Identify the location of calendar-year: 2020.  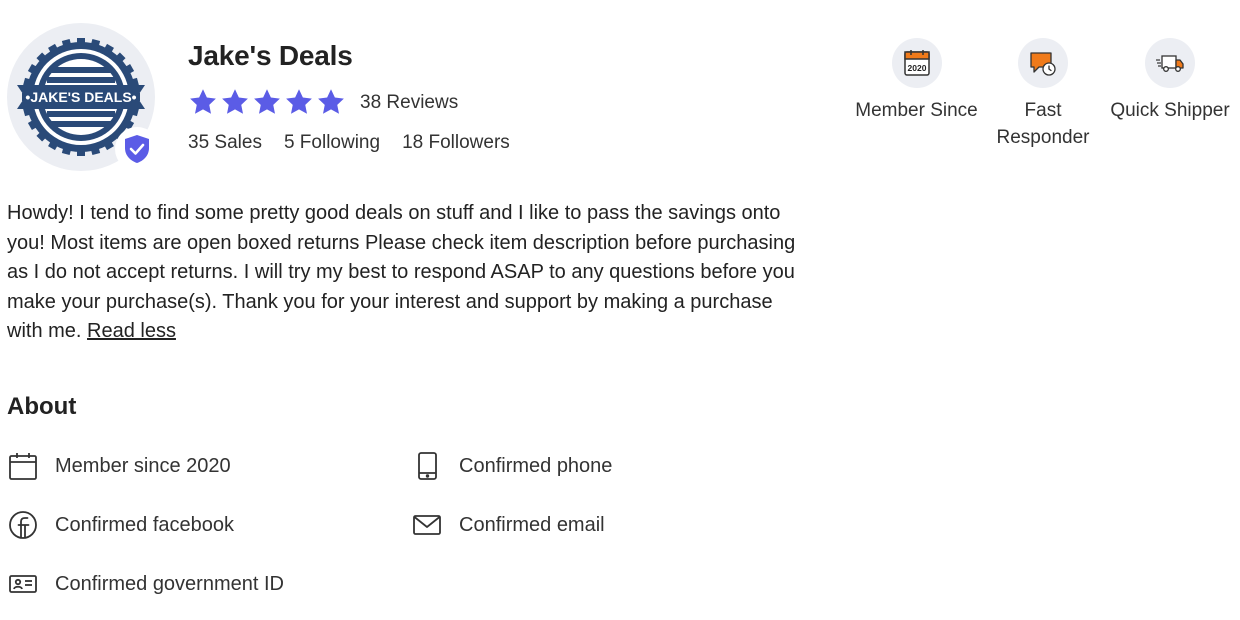
(916, 68).